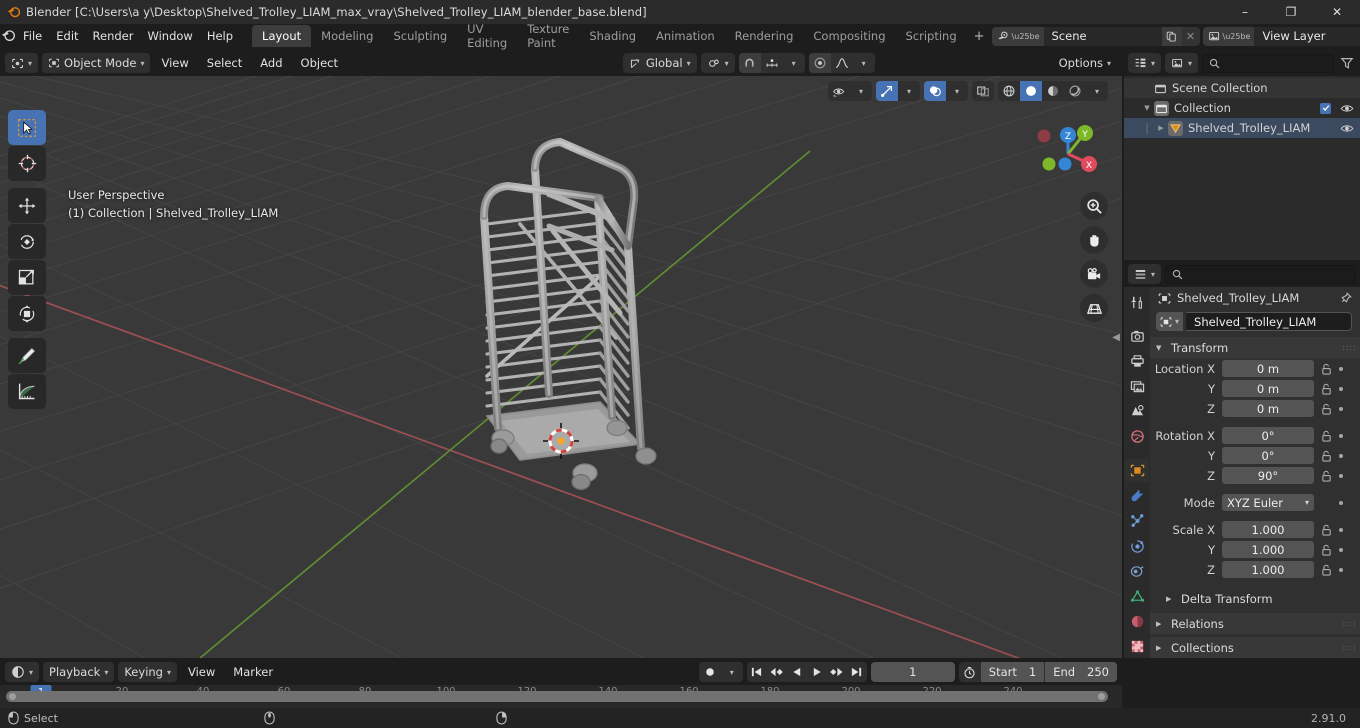 Image resolution: width=1360 pixels, height=728 pixels. What do you see at coordinates (1255, 598) in the screenshot?
I see `delta-transform-panel-header: ▶ Delta Transform` at bounding box center [1255, 598].